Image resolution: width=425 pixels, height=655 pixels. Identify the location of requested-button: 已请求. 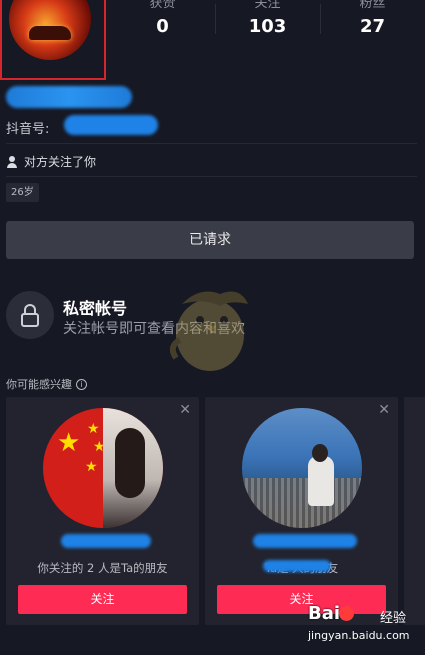
(210, 240).